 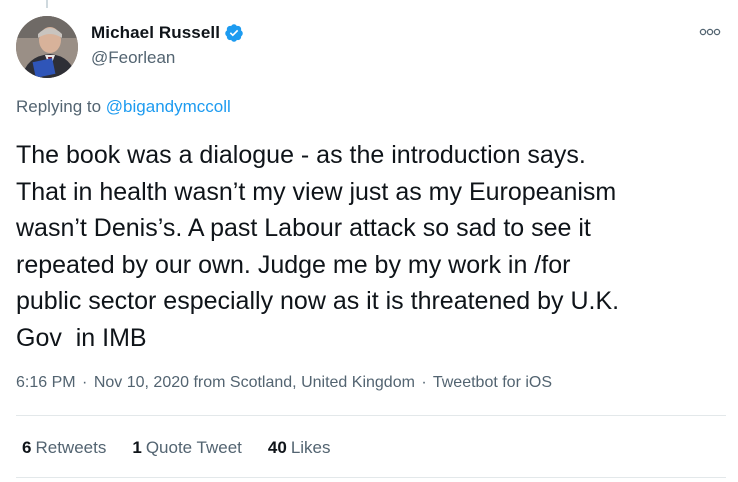 I want to click on replying-to-prefix: Replying to, so click(x=59, y=106).